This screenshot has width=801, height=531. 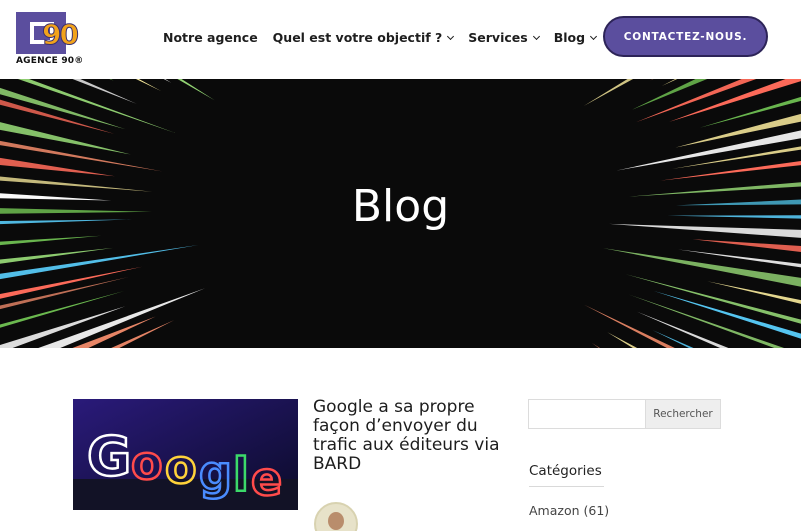 I want to click on search-button: Rechercher, so click(x=683, y=414).